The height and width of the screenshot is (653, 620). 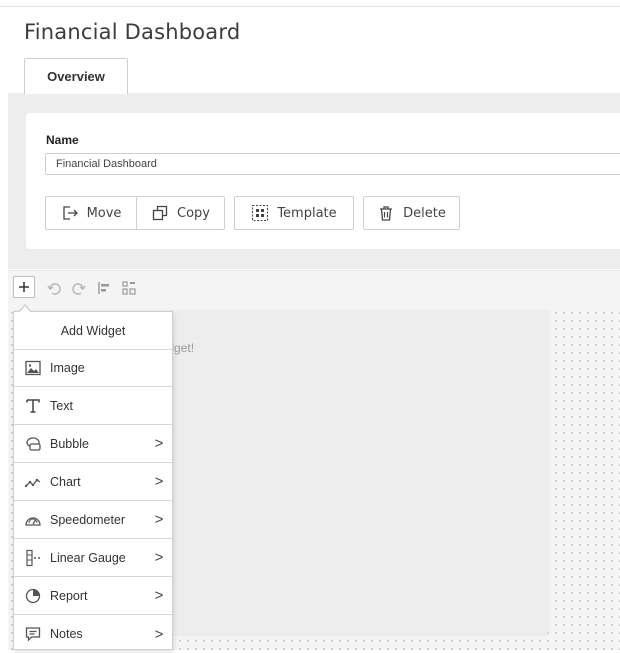 What do you see at coordinates (65, 481) in the screenshot?
I see `menu-item-label: Chart` at bounding box center [65, 481].